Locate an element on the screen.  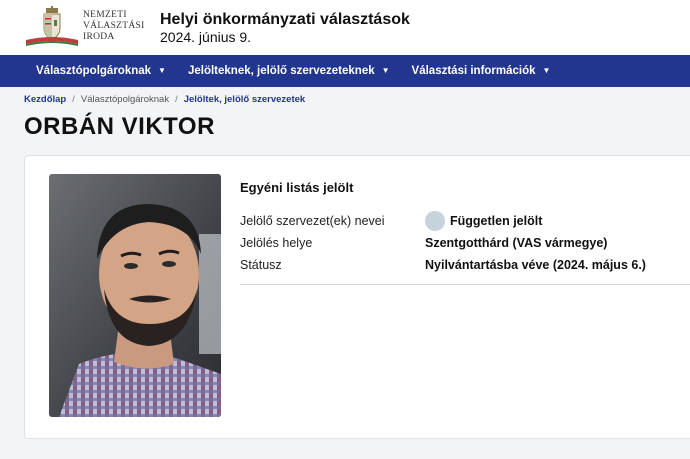
logo-line: VÁLASZTÁSI is located at coordinates (114, 26).